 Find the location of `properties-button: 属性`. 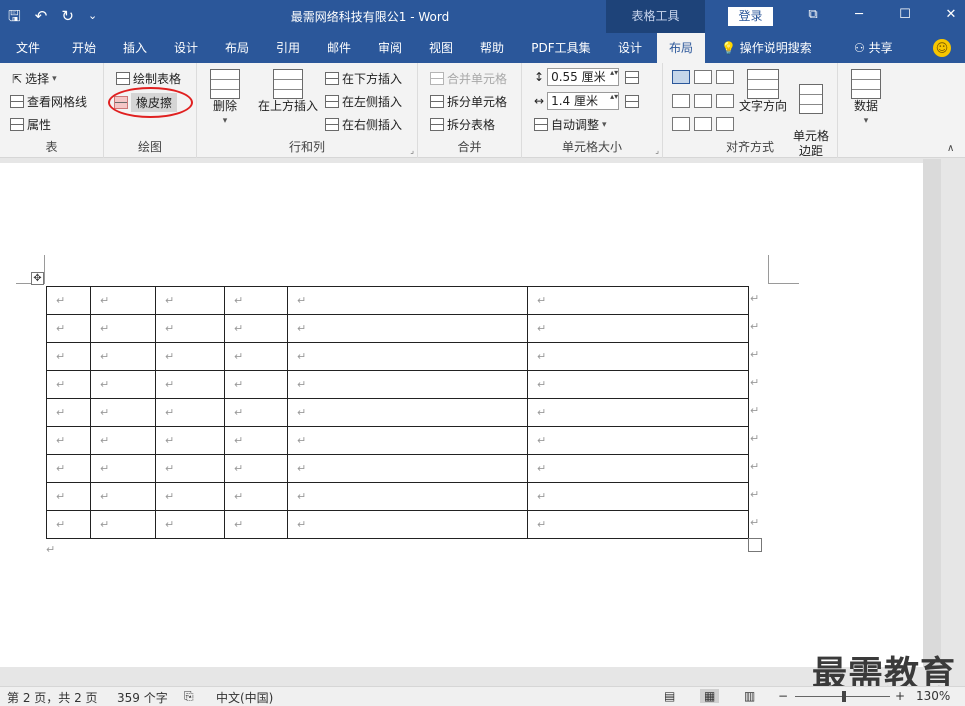

properties-button: 属性 is located at coordinates (30, 124).